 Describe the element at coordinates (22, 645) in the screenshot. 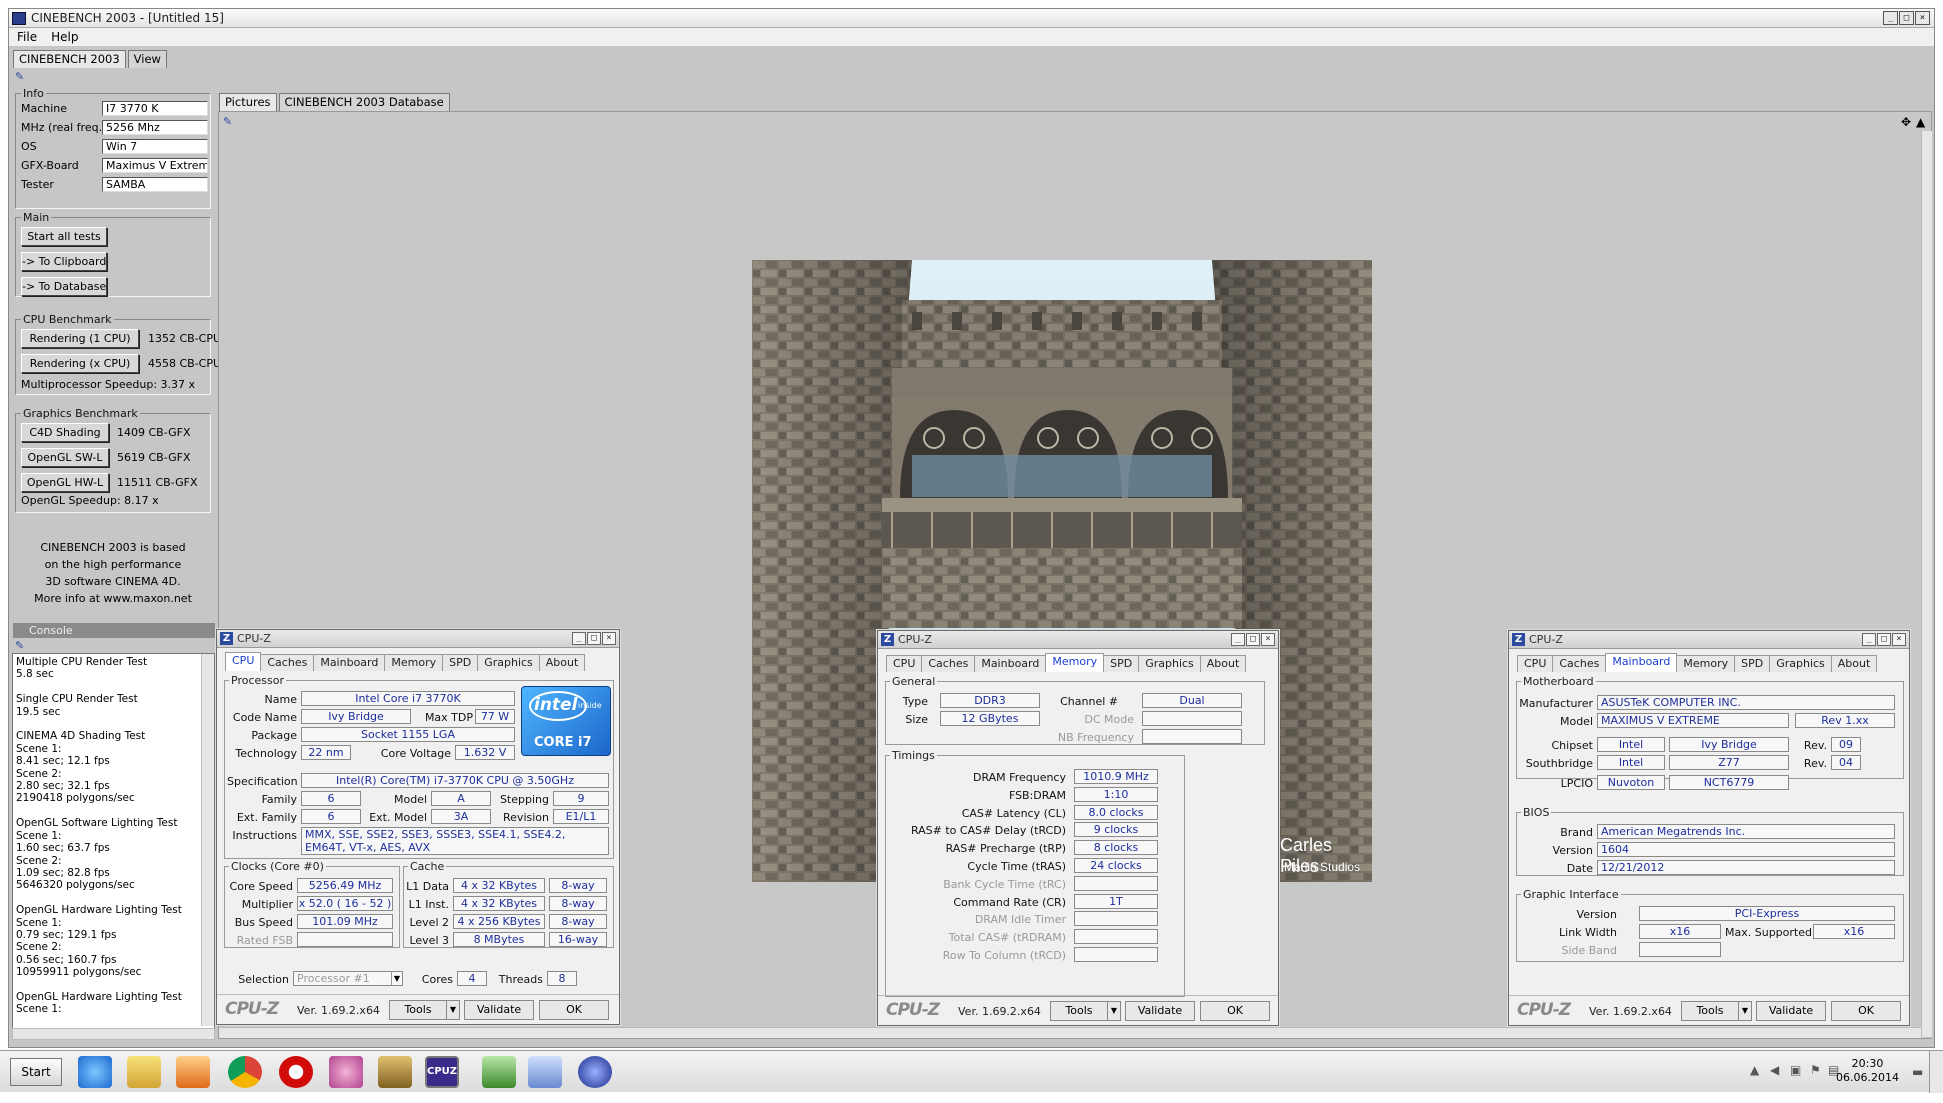

I see `console-pin-icon: ✎` at that location.